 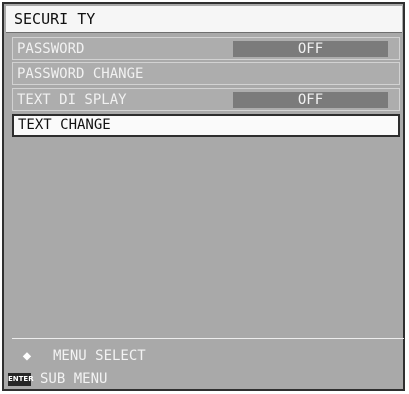 What do you see at coordinates (206, 48) in the screenshot?
I see `menu-item-password: PASSWORD OFF` at bounding box center [206, 48].